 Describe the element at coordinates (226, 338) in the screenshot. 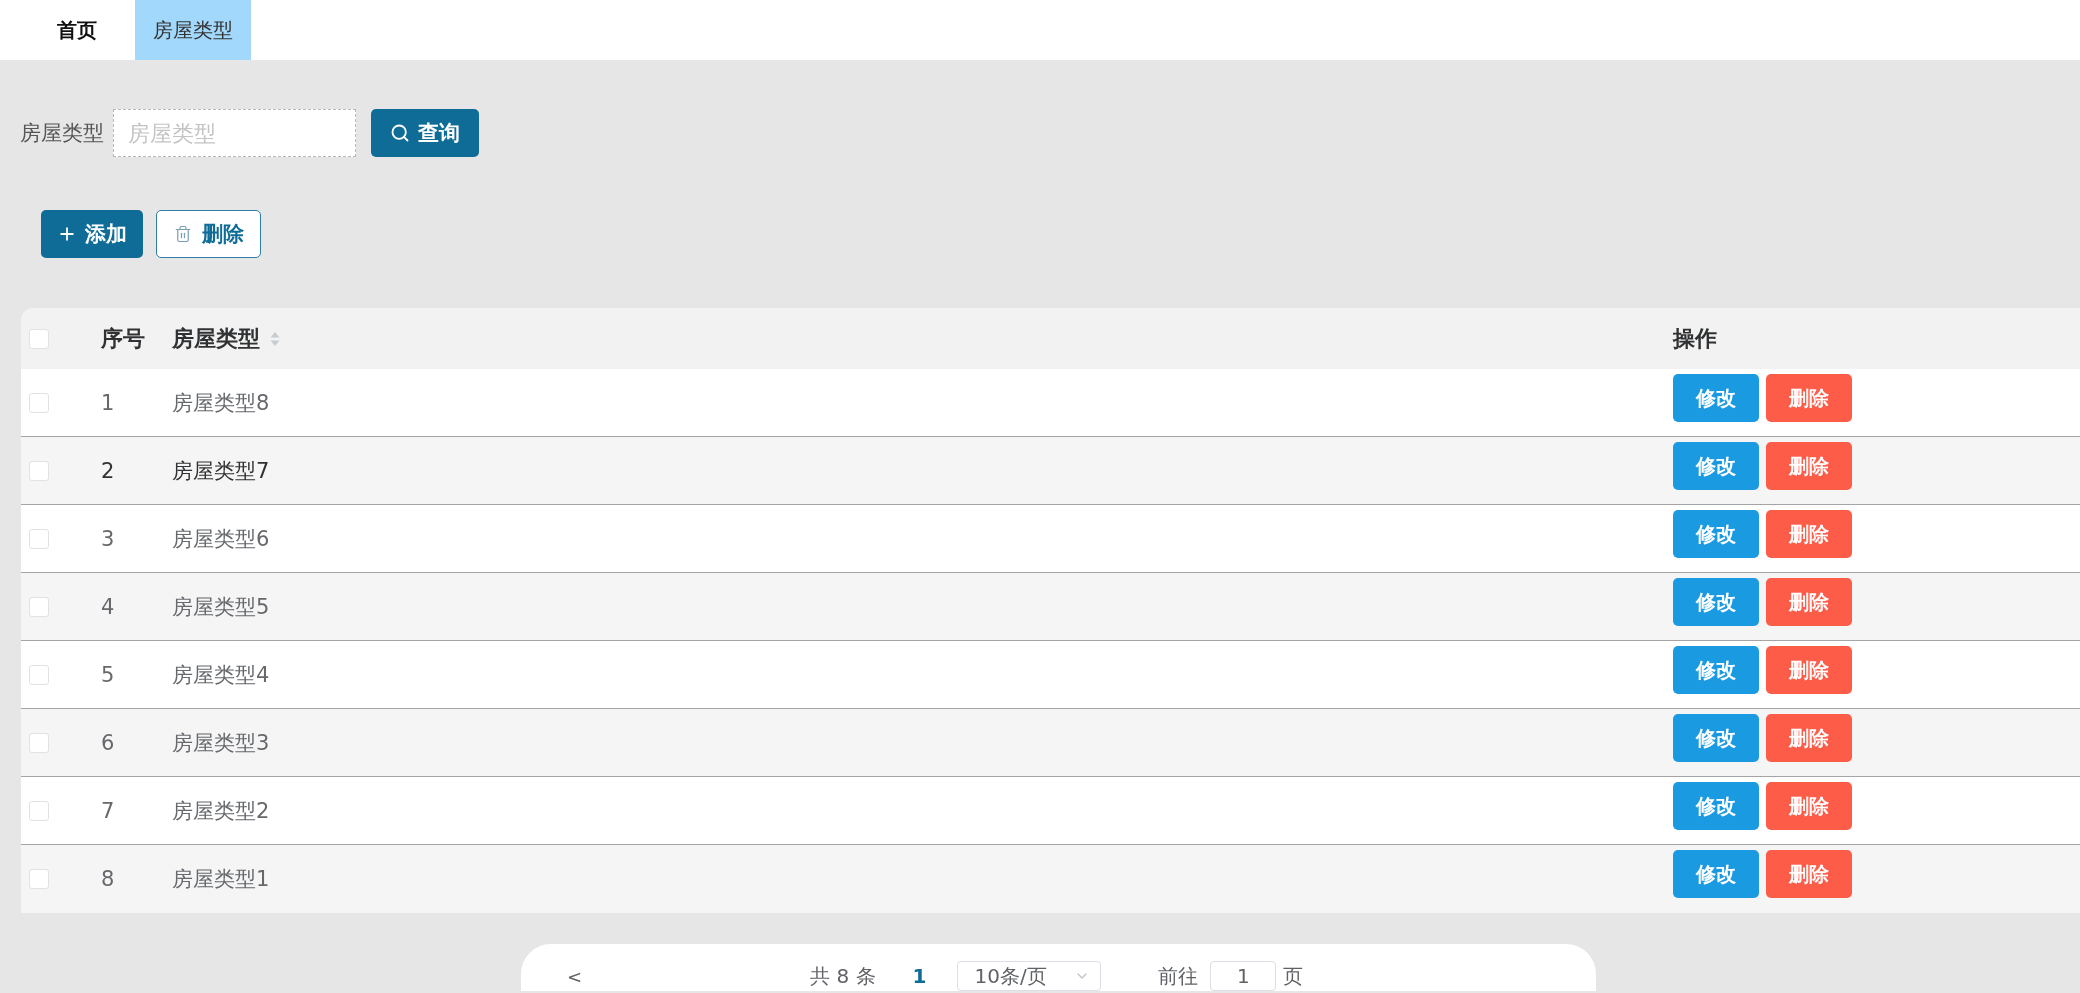

I see `column-header: 房屋类型` at that location.